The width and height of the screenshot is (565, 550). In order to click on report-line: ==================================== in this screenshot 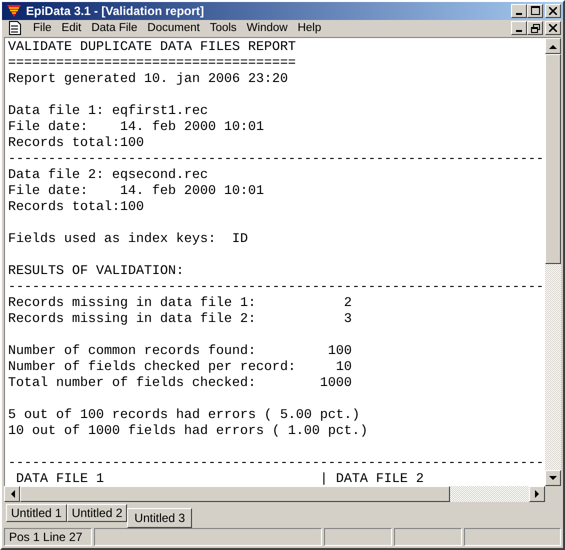, I will do `click(152, 64)`.